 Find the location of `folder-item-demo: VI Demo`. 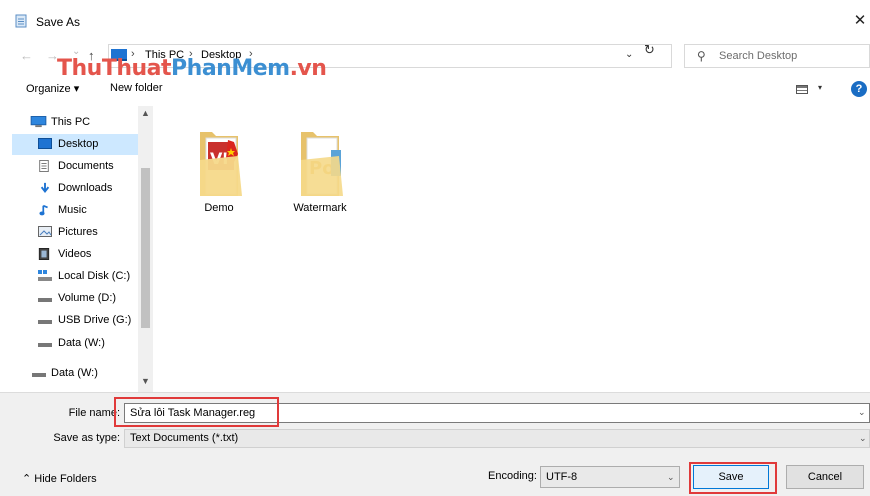

folder-item-demo: VI Demo is located at coordinates (219, 171).